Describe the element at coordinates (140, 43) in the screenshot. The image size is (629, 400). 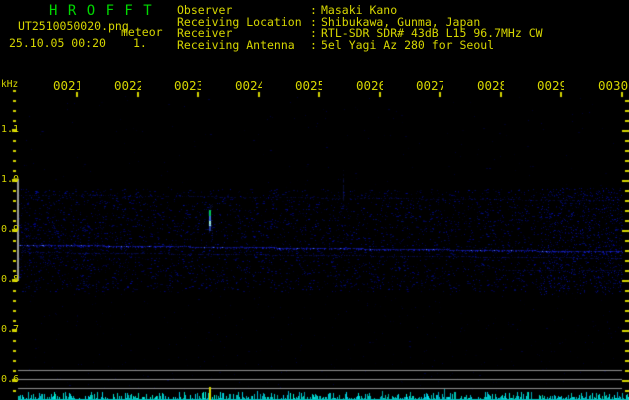
I see `meteor-count: 1.` at that location.